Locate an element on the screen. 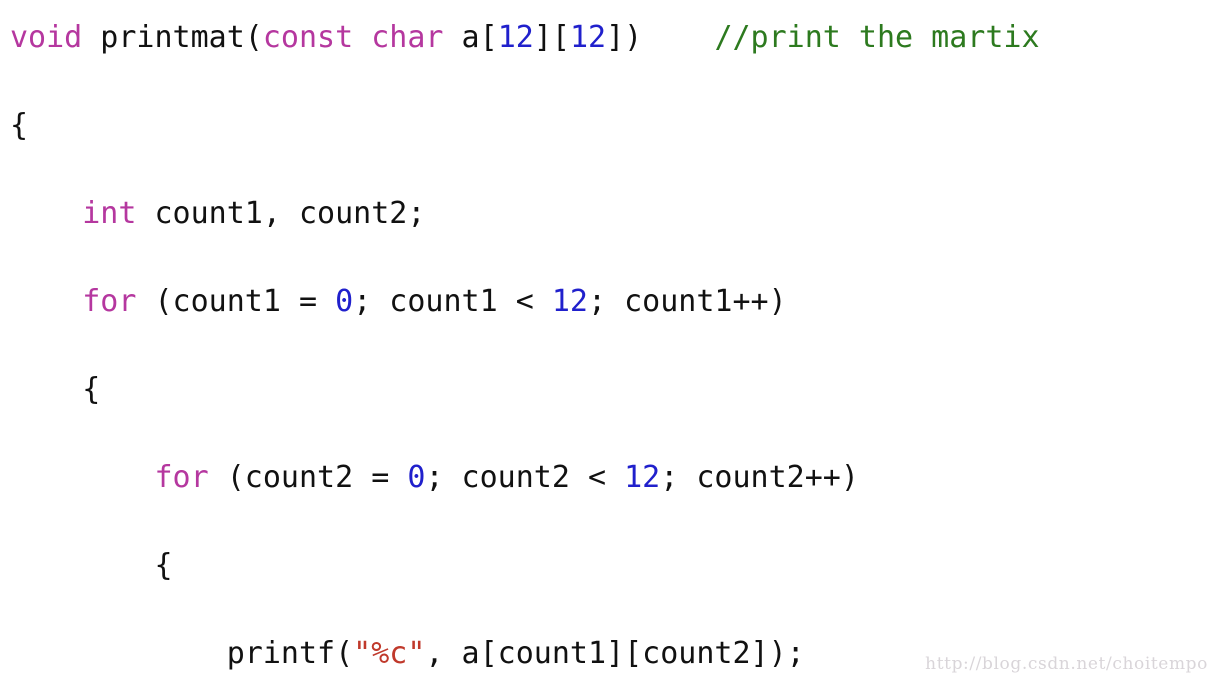 The image size is (1214, 684). code-token-plain: ][ is located at coordinates (551, 37).